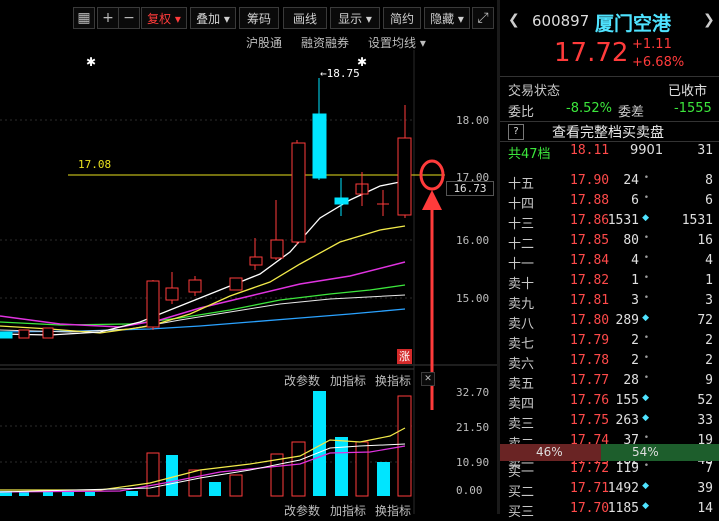  I want to click on weicha-label: 委差, so click(631, 112).